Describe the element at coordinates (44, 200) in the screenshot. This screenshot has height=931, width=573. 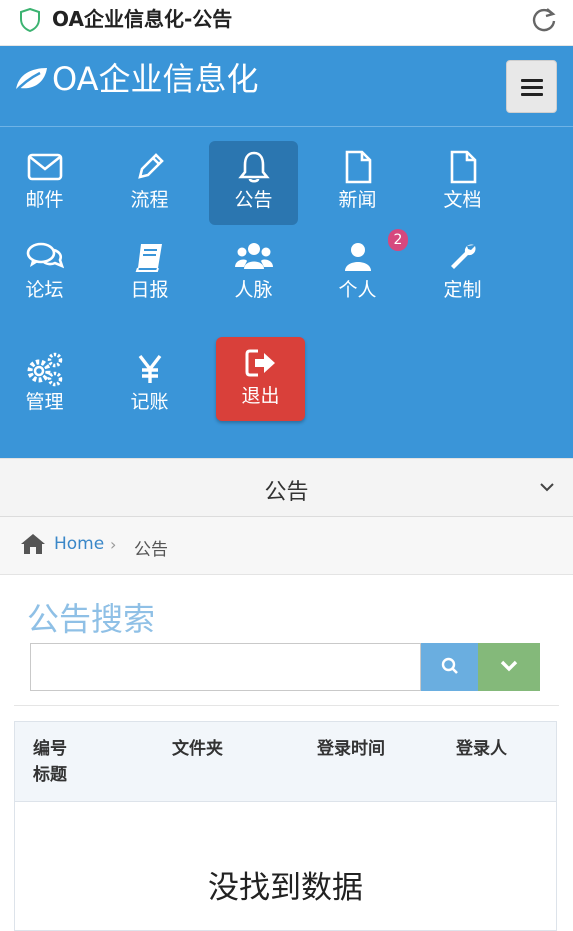
I see `shortcut-label: 邮件` at that location.